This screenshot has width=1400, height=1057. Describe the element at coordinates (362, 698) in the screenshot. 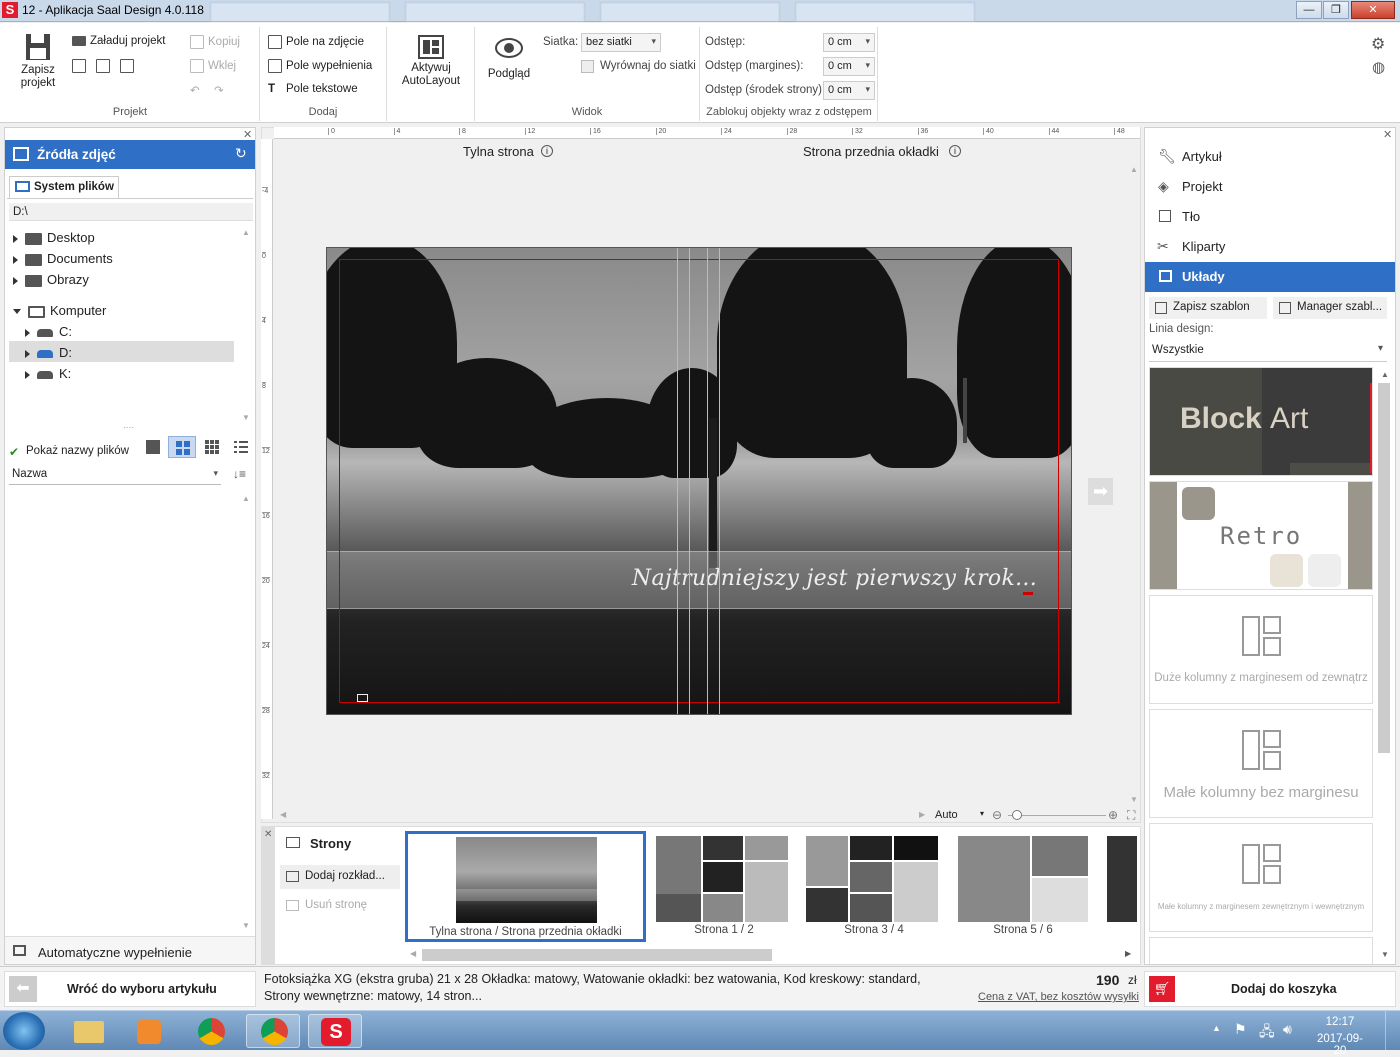

I see `photo-field-icon` at that location.